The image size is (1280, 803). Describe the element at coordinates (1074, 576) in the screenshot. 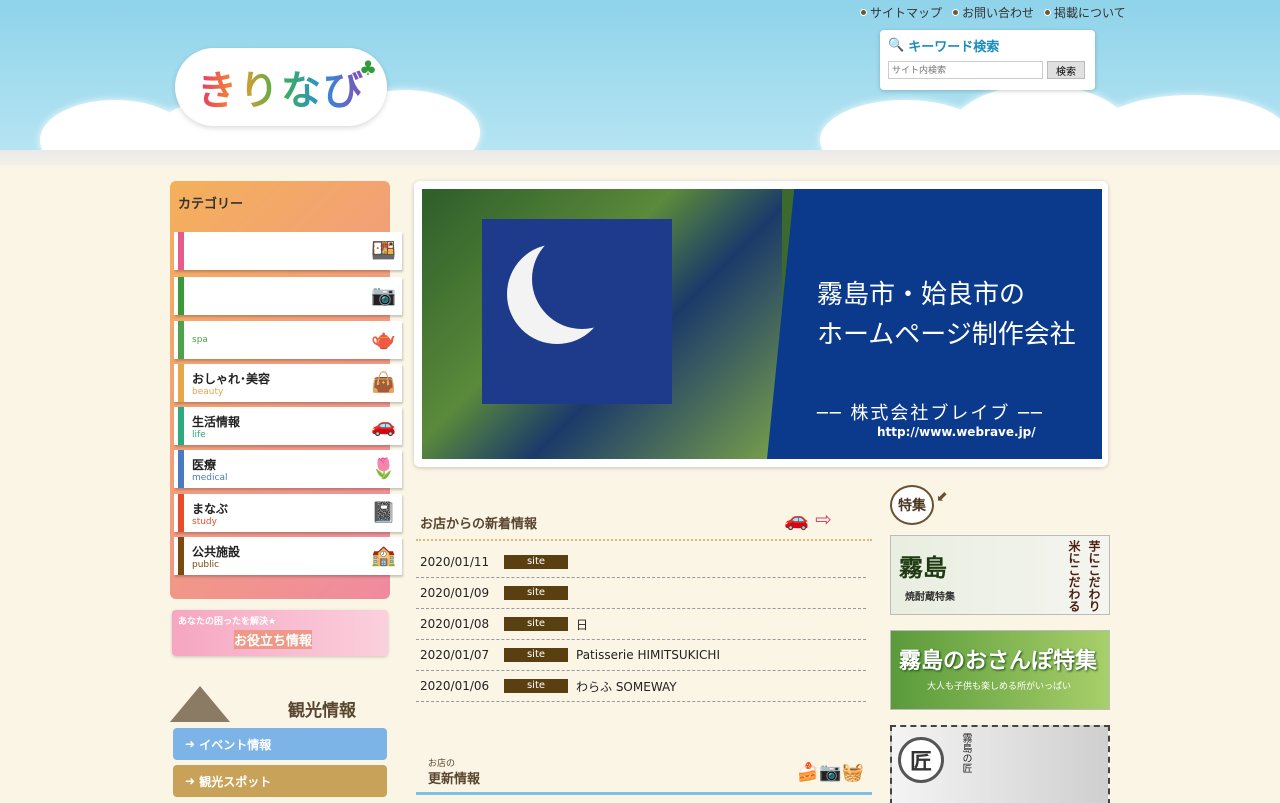

I see `shochu-banner-kome: 米にこだわる` at that location.